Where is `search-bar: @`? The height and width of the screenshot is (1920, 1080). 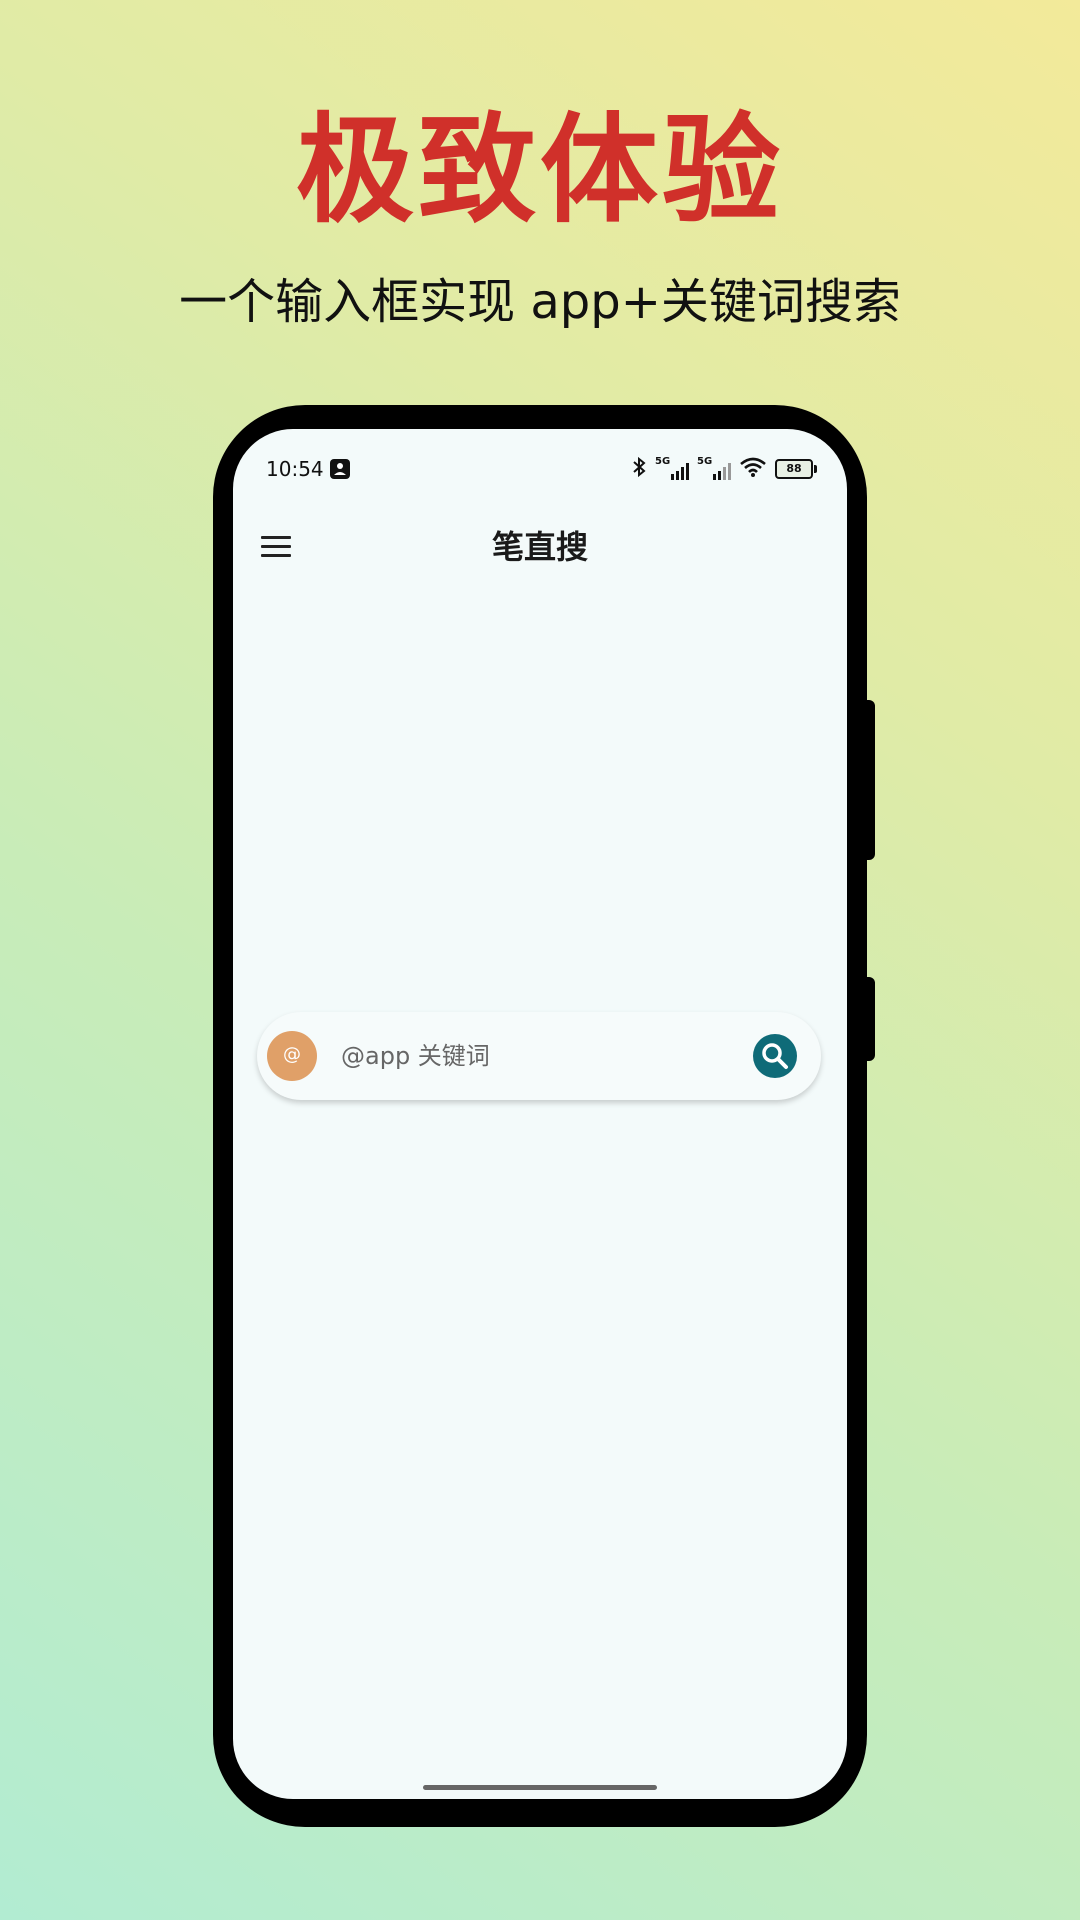
search-bar: @ is located at coordinates (539, 1056).